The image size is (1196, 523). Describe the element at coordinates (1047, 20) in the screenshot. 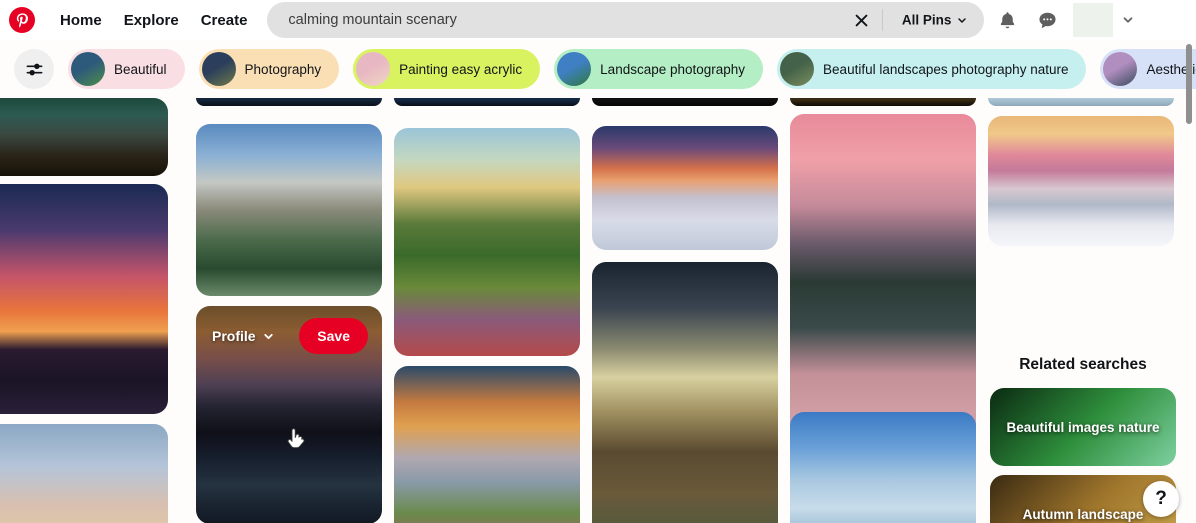

I see `chat-bubble-icon` at that location.